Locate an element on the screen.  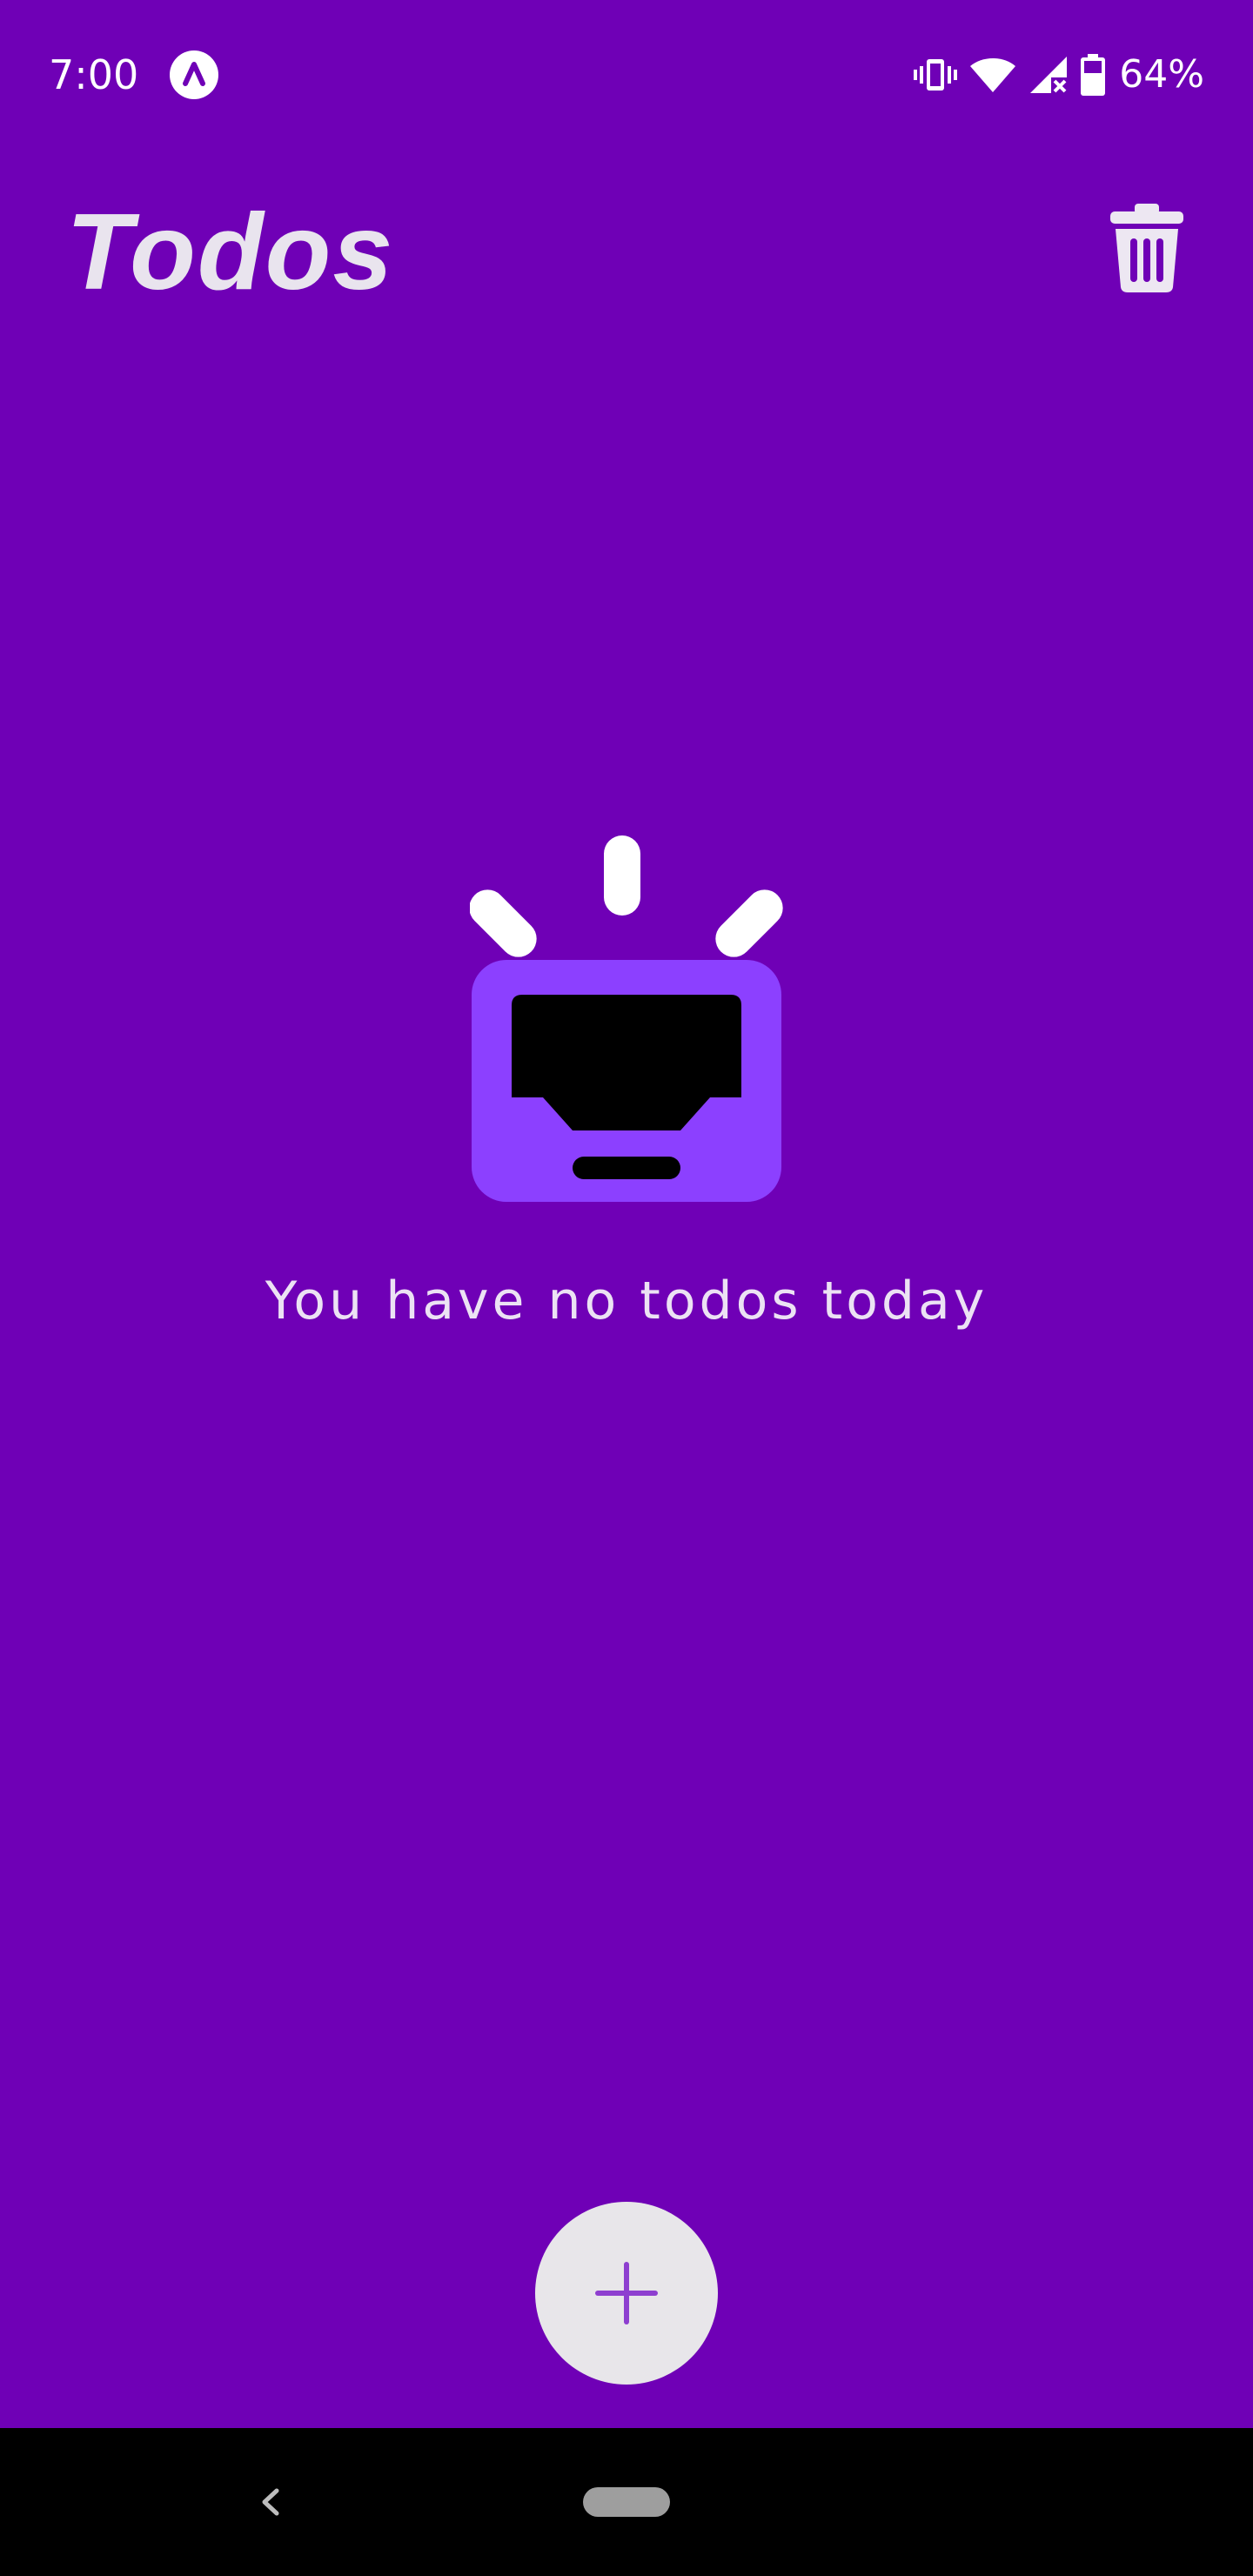
empty-state-message: You have no todos today is located at coordinates (626, 1302).